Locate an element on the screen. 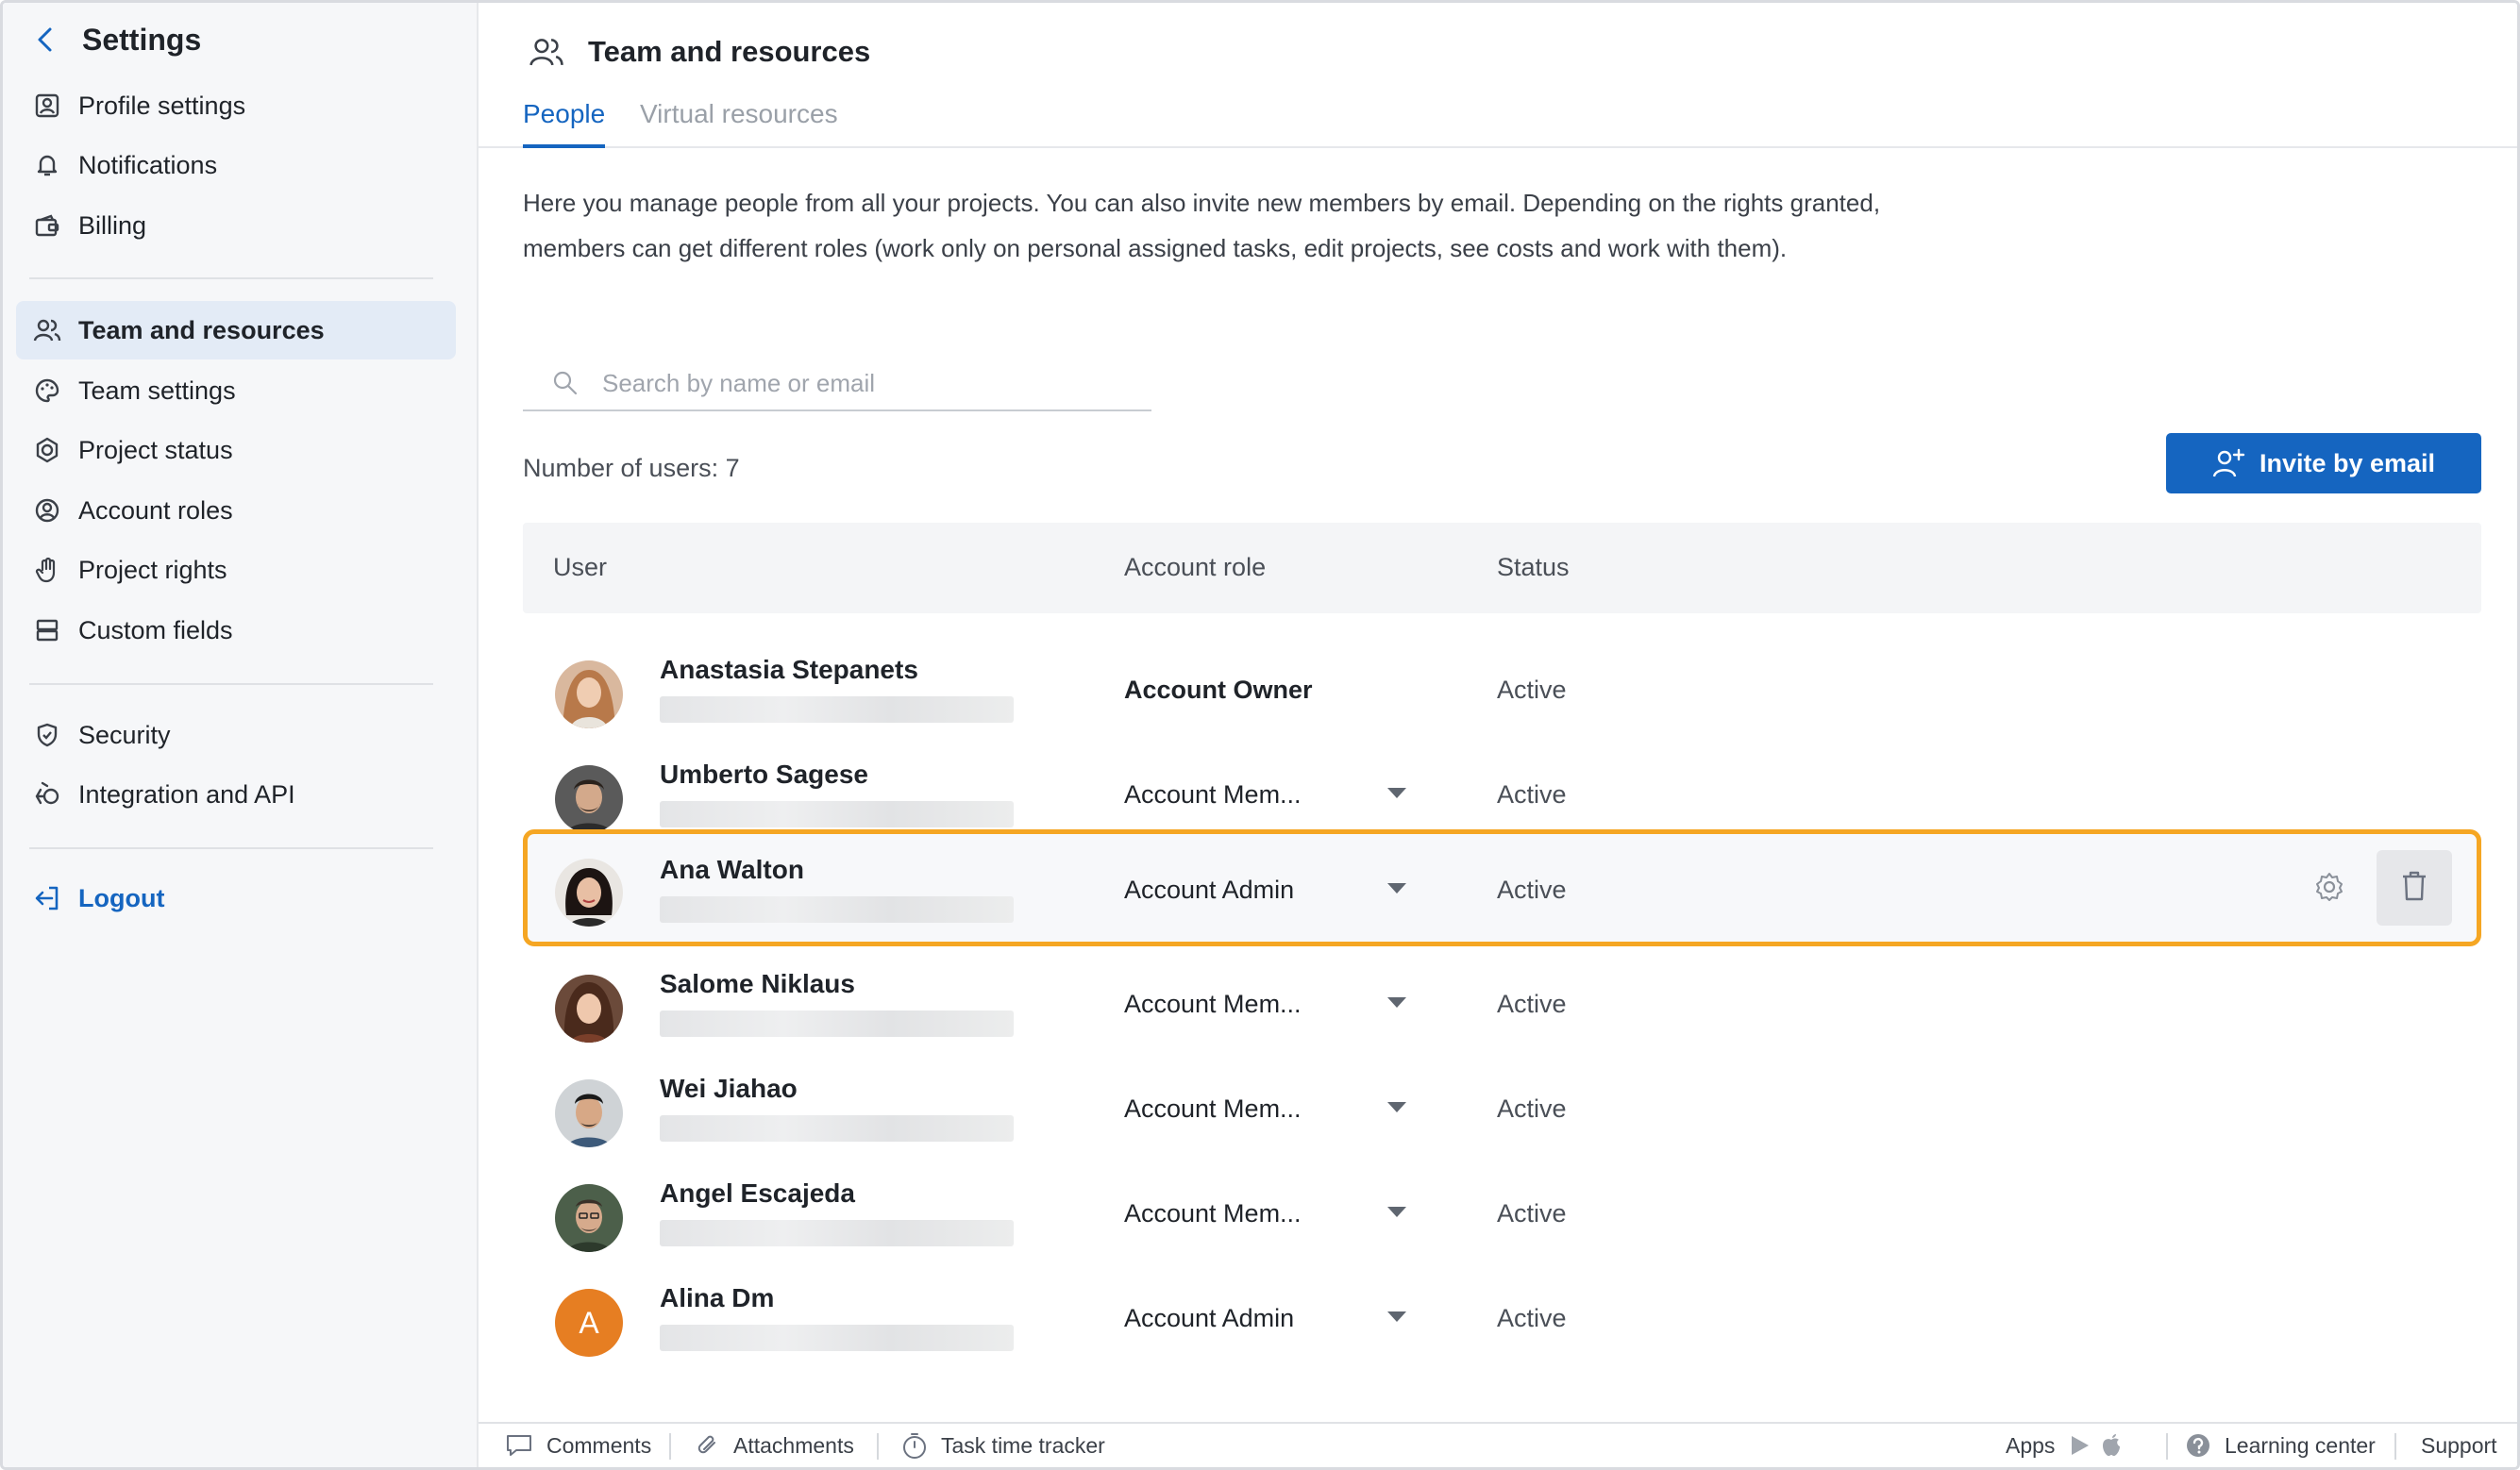 This screenshot has width=2520, height=1470. footer-task-time-tracker: Task time tracker is located at coordinates (1003, 1445).